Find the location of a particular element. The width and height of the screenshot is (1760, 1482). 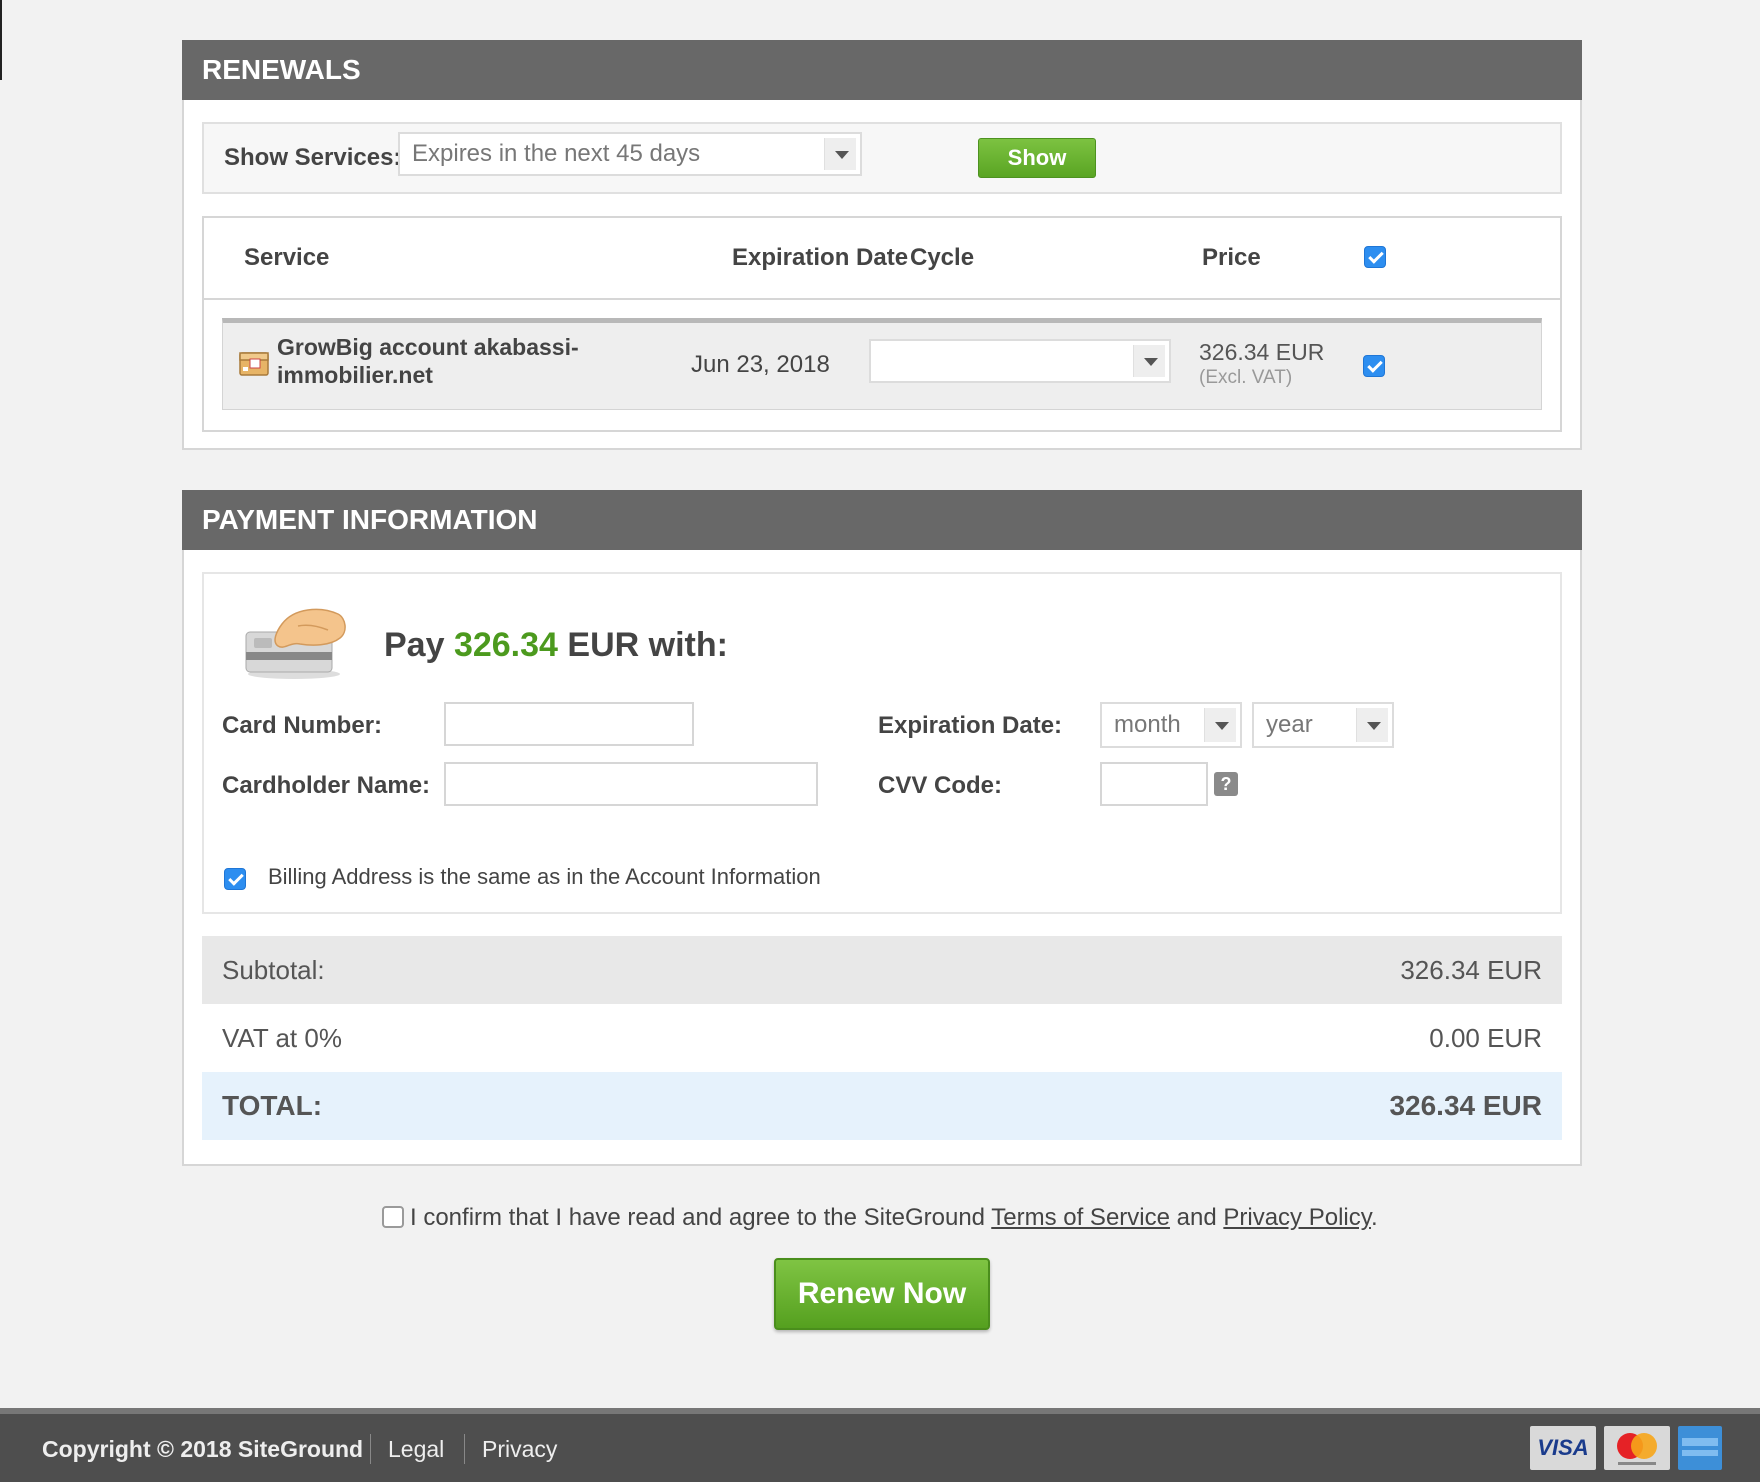

card-number-input is located at coordinates (569, 724).